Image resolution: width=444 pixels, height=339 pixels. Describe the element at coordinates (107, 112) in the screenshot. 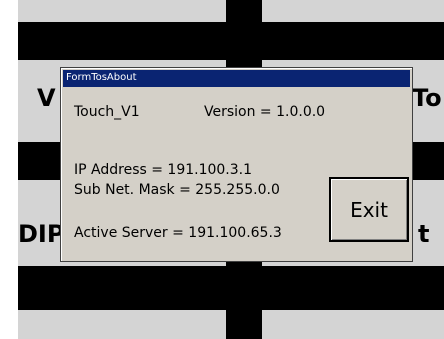

I see `app-name: Touch_V1` at that location.